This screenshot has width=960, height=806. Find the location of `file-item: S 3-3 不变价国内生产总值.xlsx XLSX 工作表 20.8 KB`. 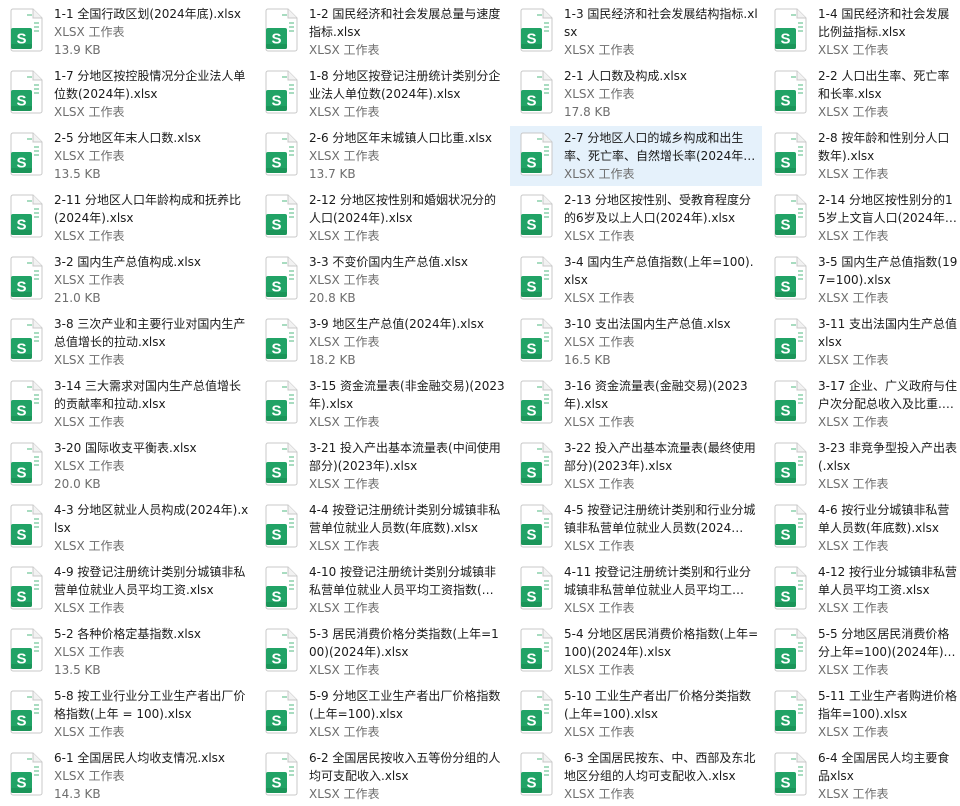

file-item: S 3-3 不变价国内生产总值.xlsx XLSX 工作表 20.8 KB is located at coordinates (381, 280).